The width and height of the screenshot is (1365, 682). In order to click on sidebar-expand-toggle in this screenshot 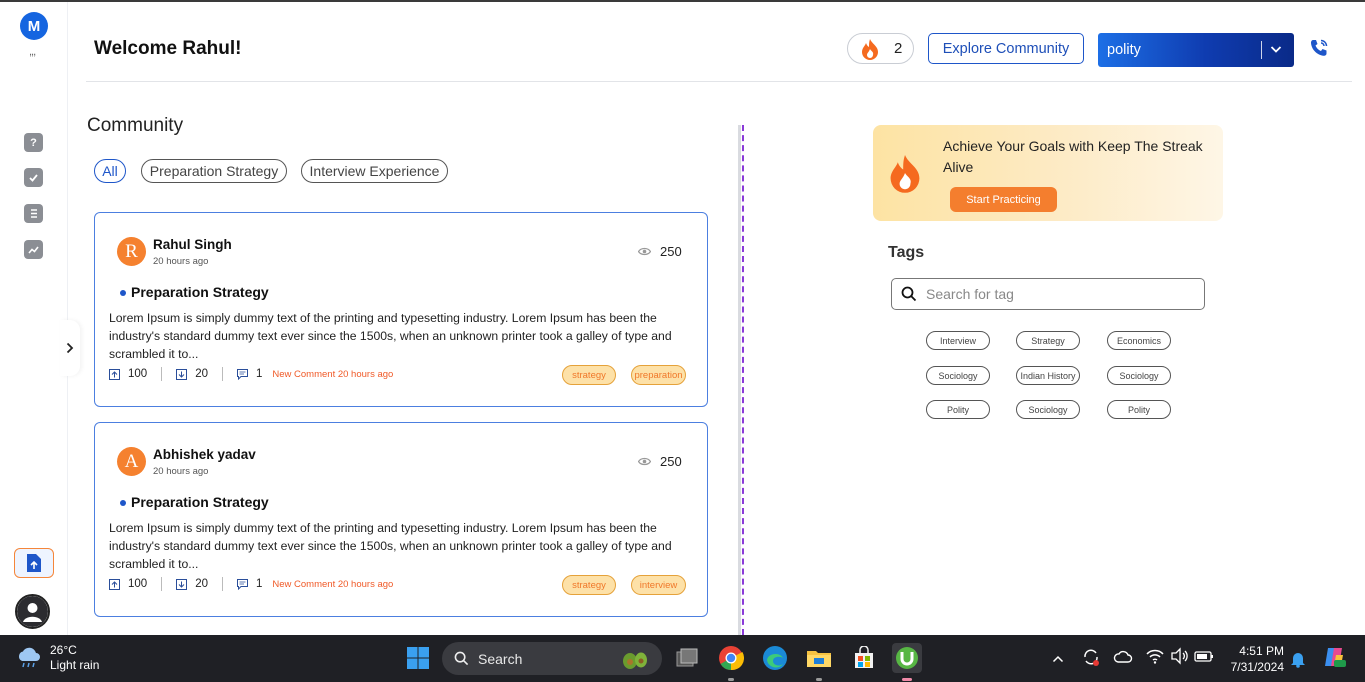, I will do `click(70, 348)`.